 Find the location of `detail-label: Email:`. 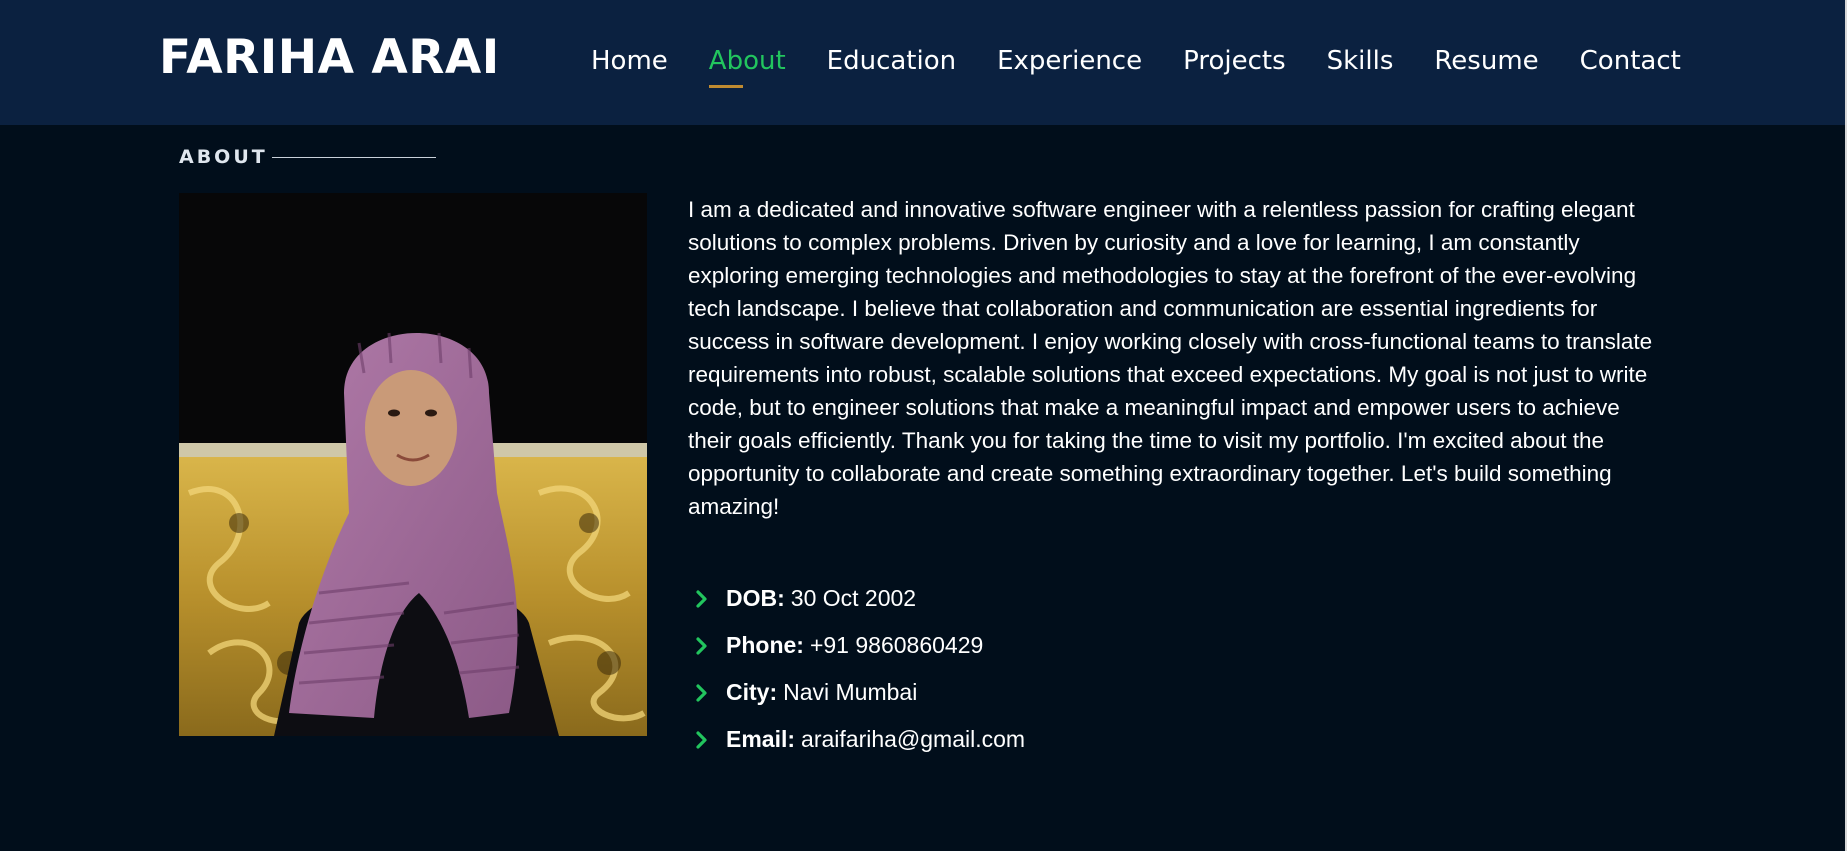

detail-label: Email: is located at coordinates (761, 739).